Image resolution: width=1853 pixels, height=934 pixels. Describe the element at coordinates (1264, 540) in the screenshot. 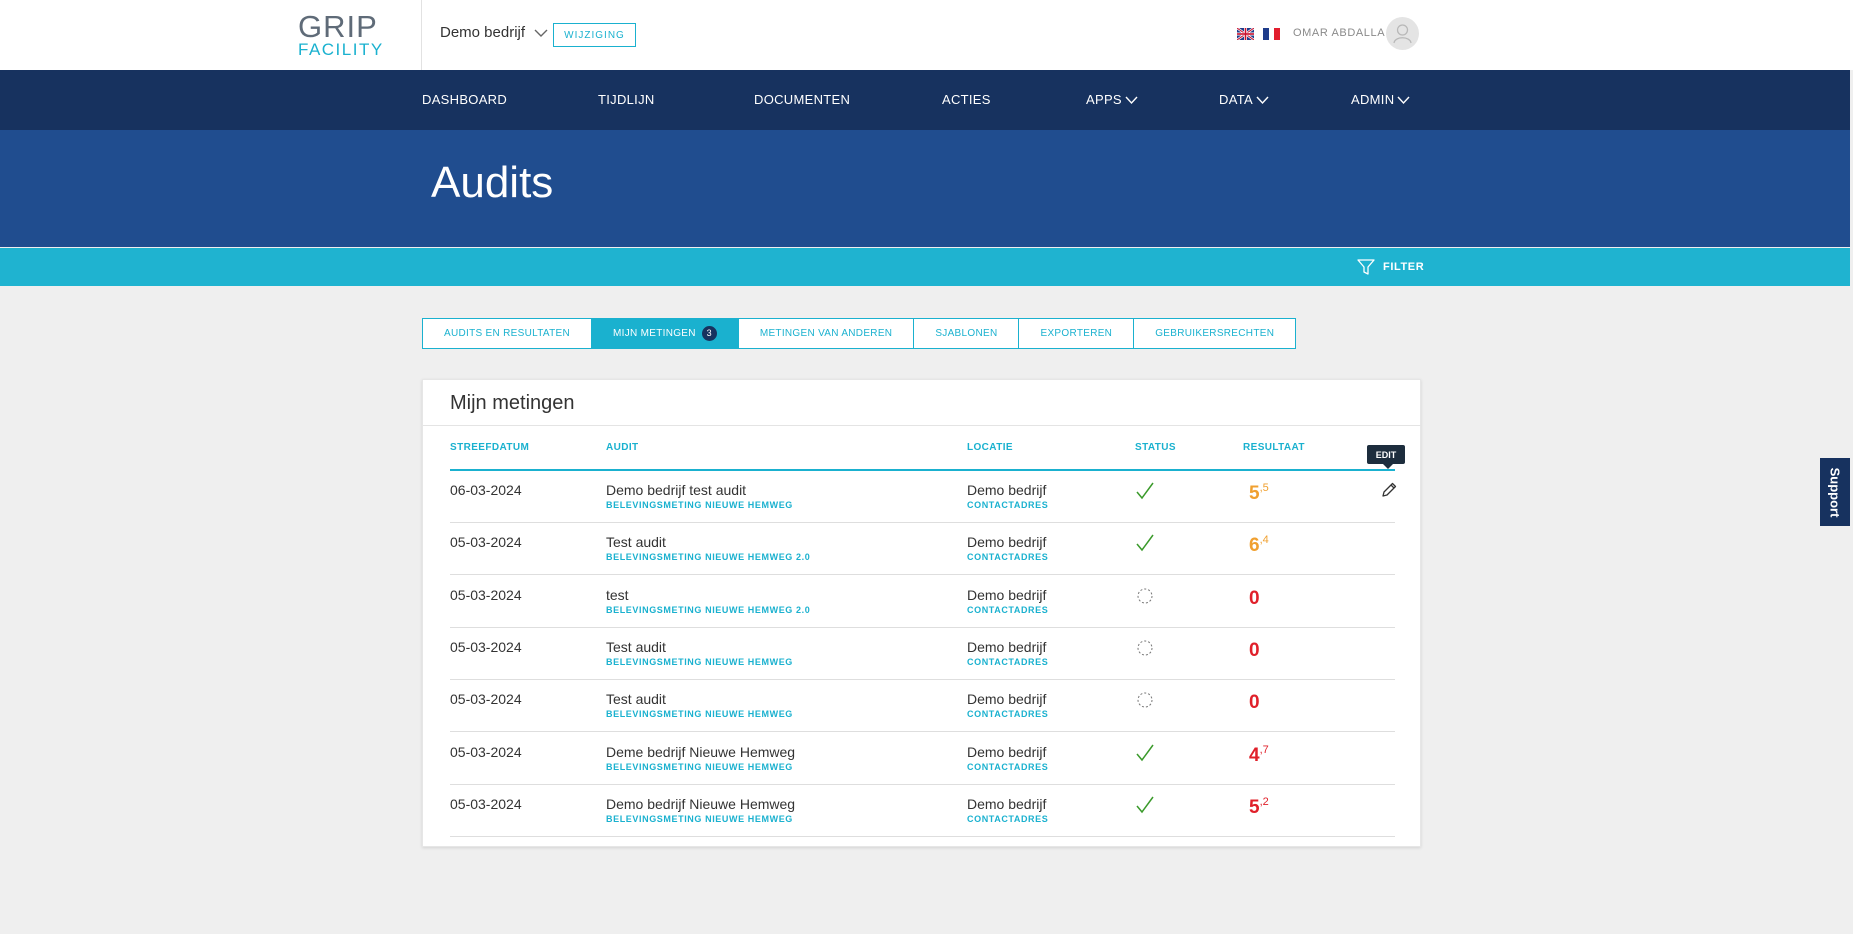

I see `score-decimal: ,4` at that location.